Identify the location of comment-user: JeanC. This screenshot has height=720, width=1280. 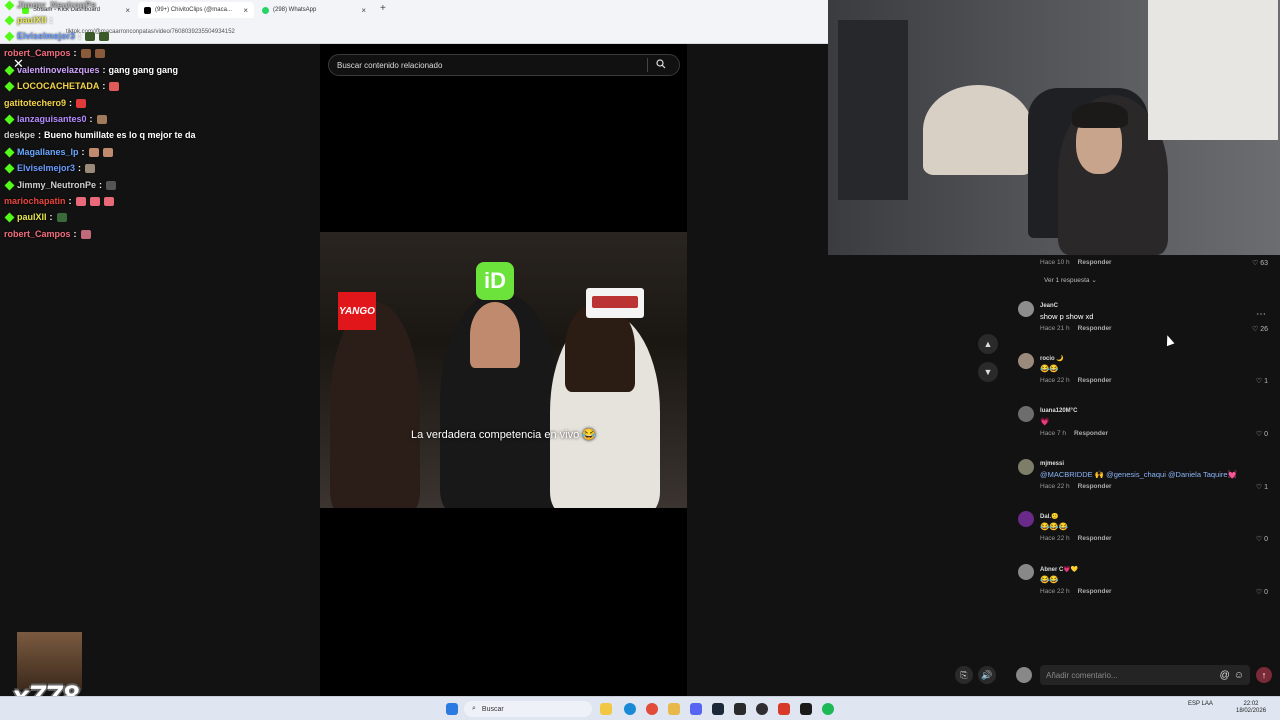
(1049, 306).